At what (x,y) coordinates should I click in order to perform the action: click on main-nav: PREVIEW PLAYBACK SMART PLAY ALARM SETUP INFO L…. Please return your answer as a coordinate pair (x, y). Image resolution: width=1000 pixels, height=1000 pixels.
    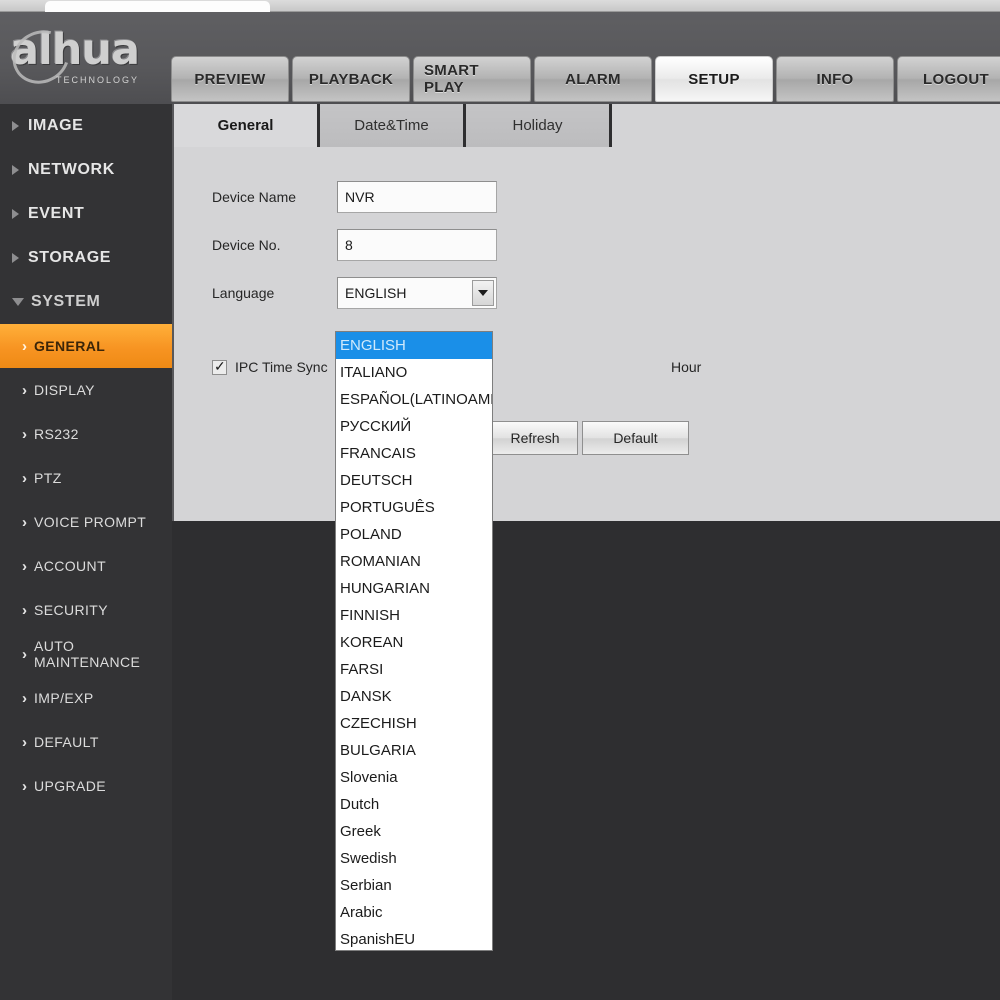
    Looking at the image, I should click on (585, 79).